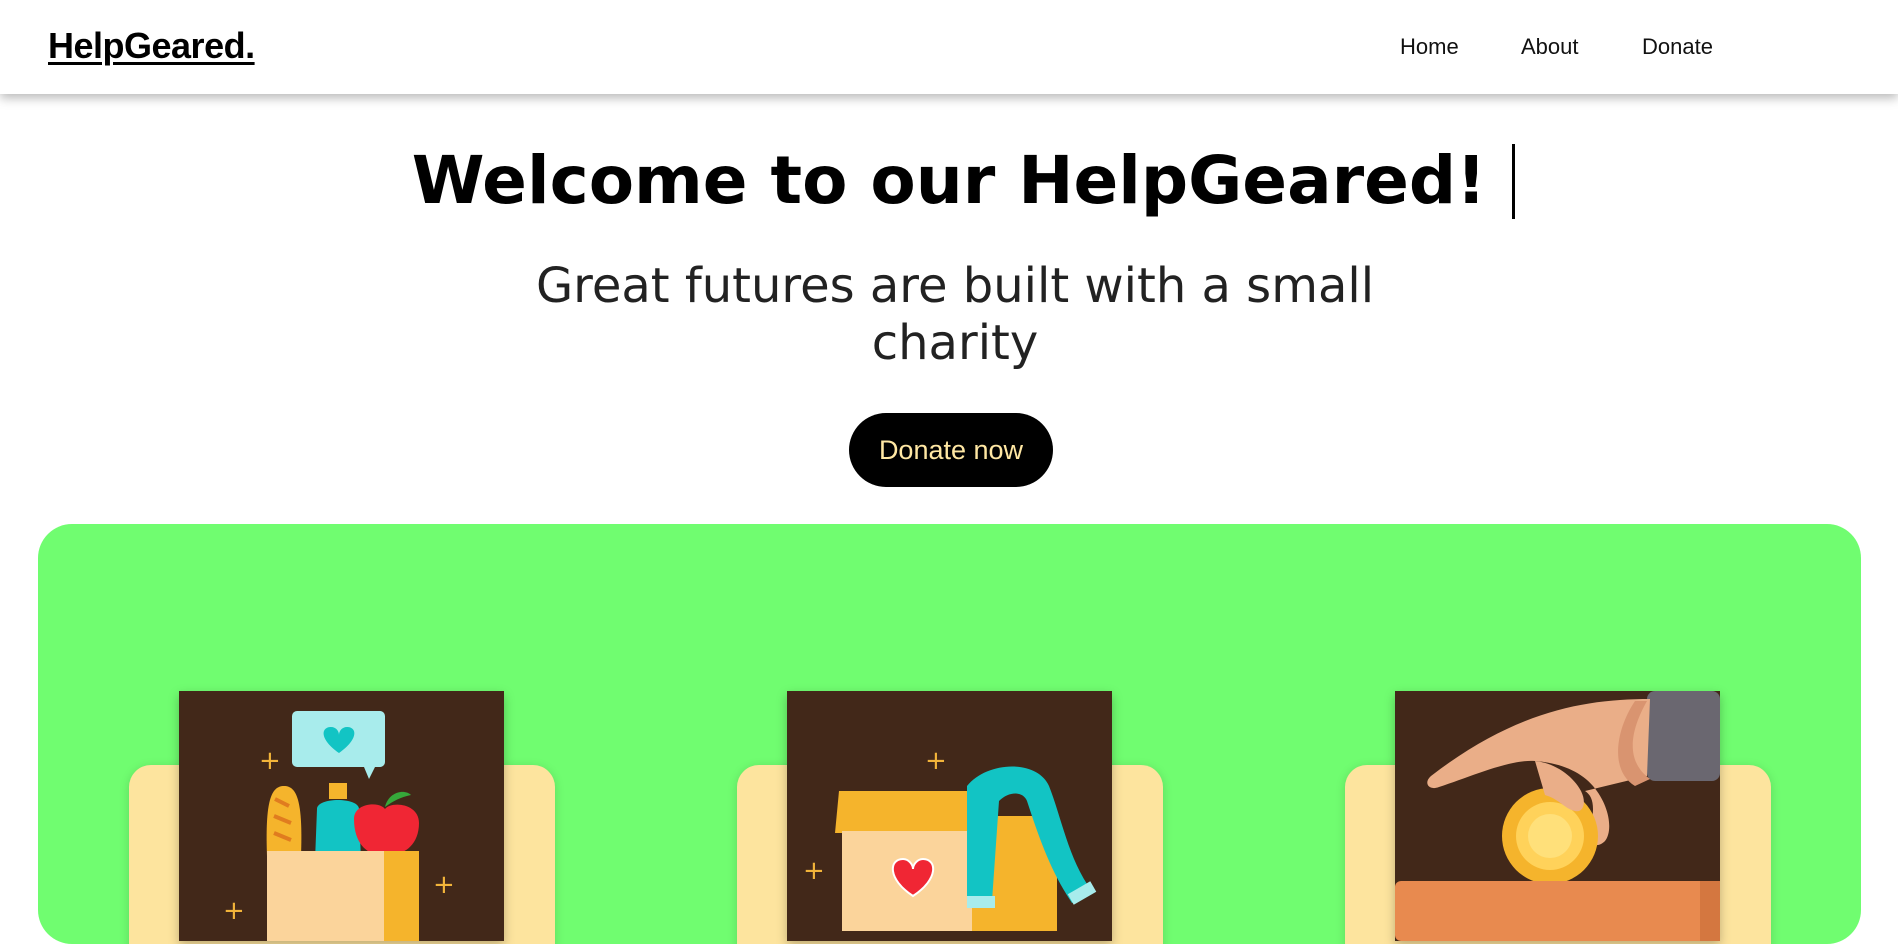 This screenshot has height=944, width=1898. What do you see at coordinates (1557, 816) in the screenshot?
I see `coin-donation-icon` at bounding box center [1557, 816].